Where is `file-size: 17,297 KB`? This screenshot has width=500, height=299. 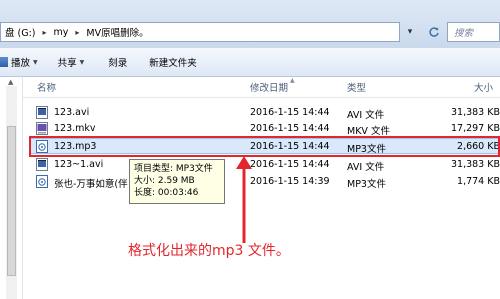 file-size: 17,297 KB is located at coordinates (475, 128).